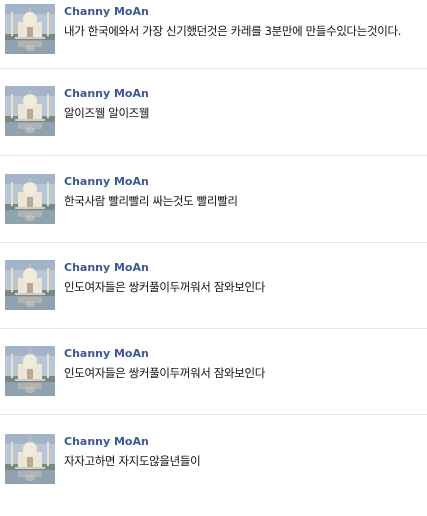 The width and height of the screenshot is (427, 516). I want to click on comment-text: 내가 한국에와서 가장 신기했던것은 카레를 3분만에 만들수있다는것이다., so click(233, 31).